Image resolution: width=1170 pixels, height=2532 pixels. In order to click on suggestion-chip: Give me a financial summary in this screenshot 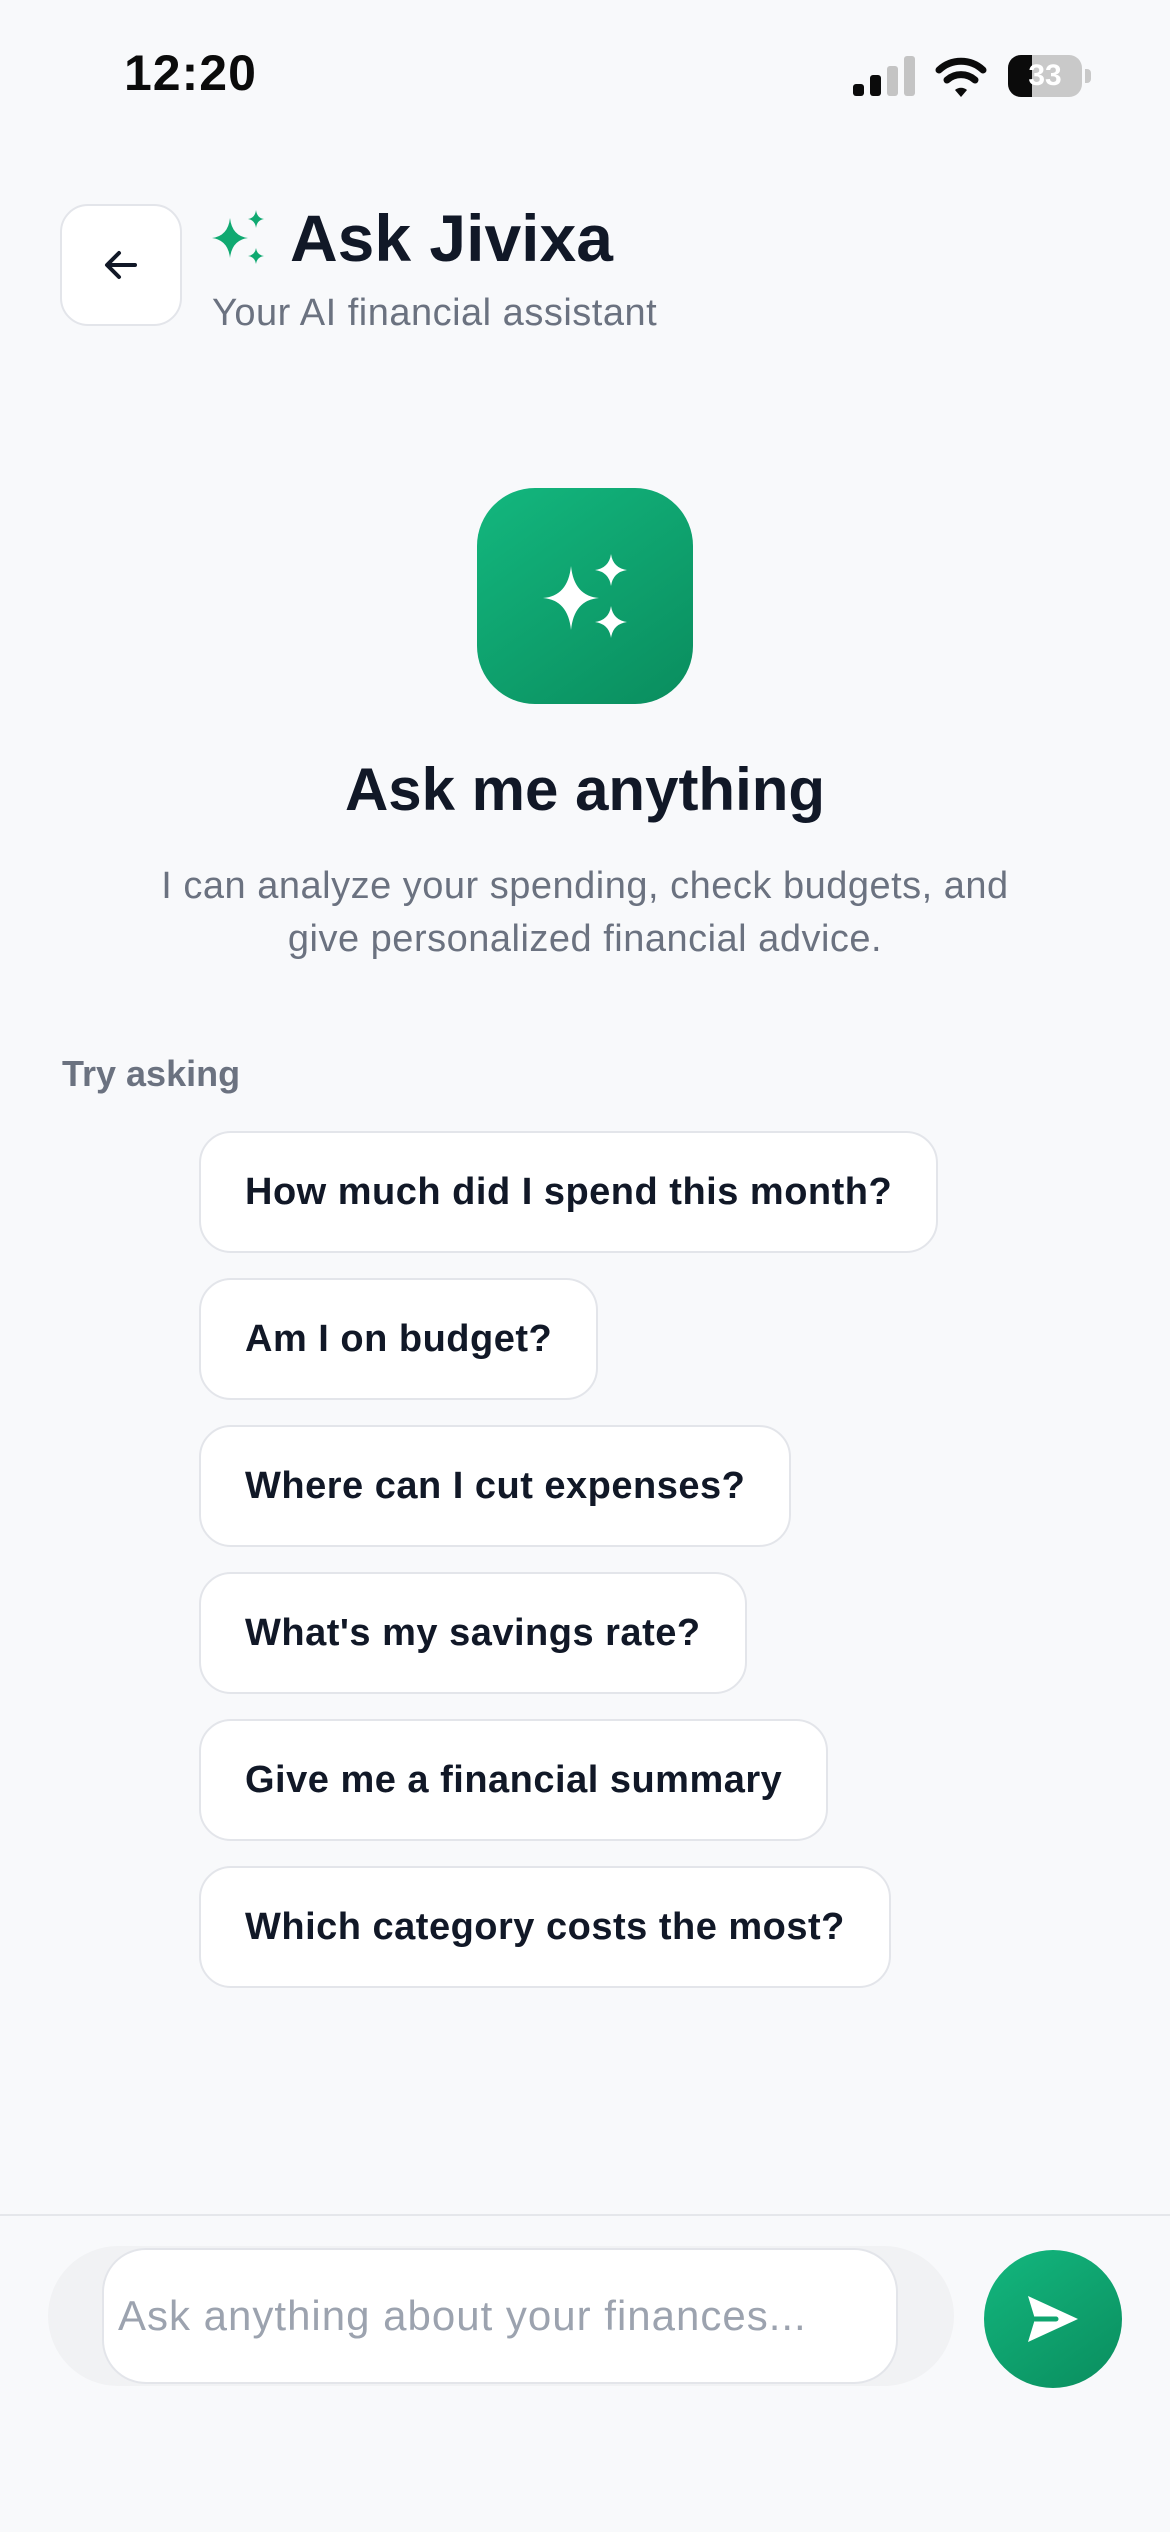, I will do `click(514, 1780)`.